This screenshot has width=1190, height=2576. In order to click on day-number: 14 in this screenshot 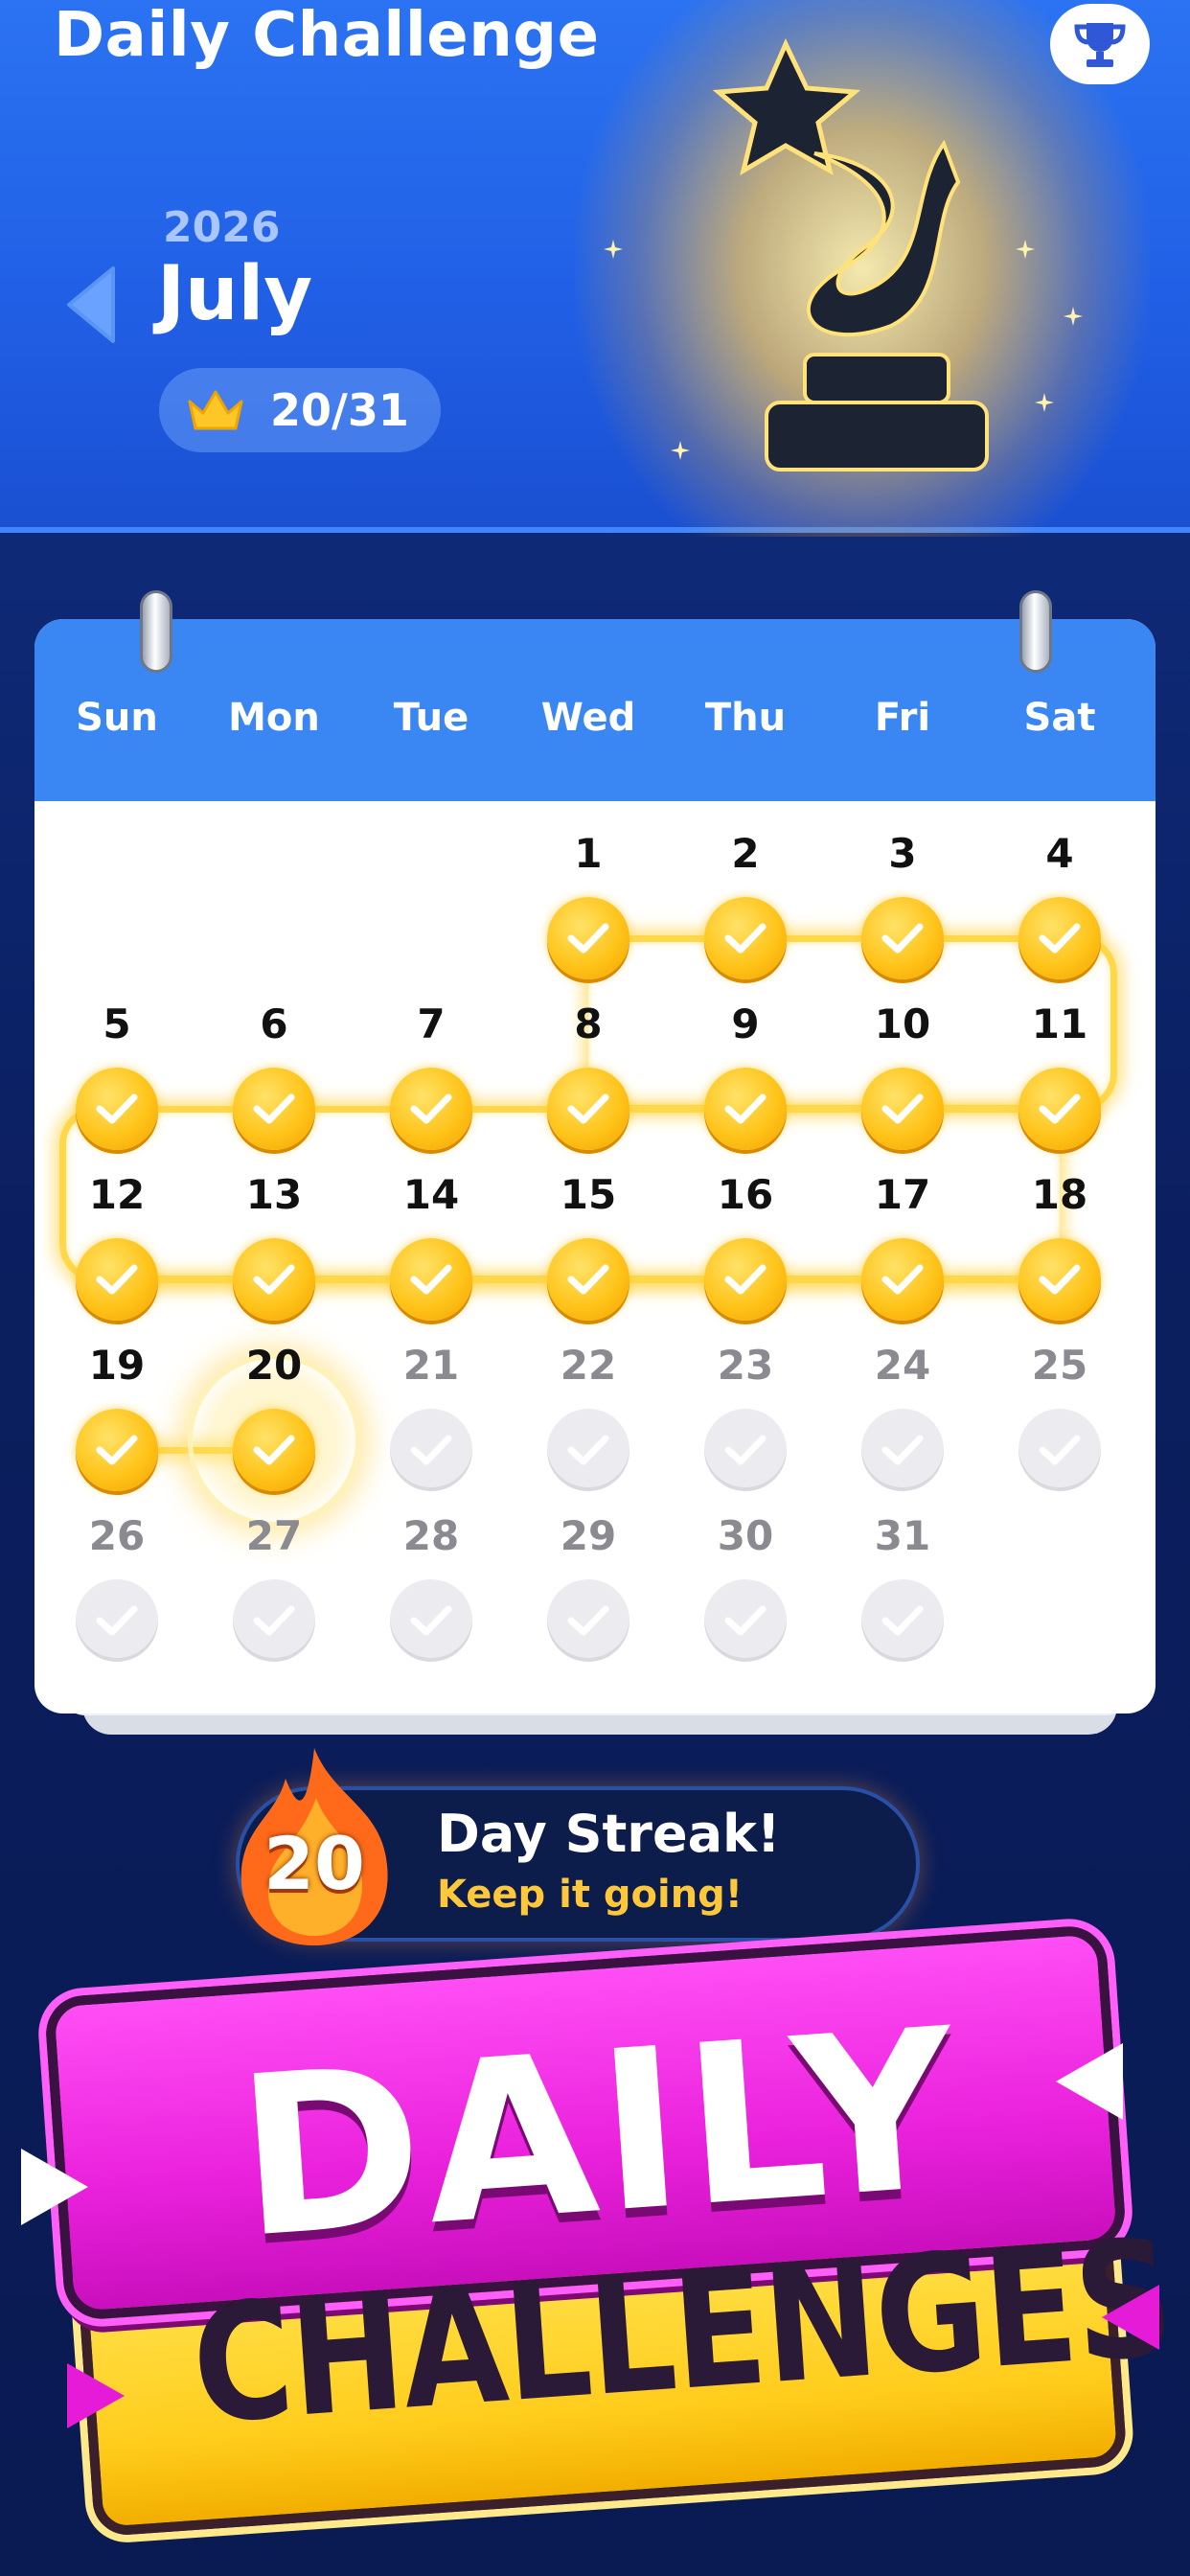, I will do `click(431, 1194)`.